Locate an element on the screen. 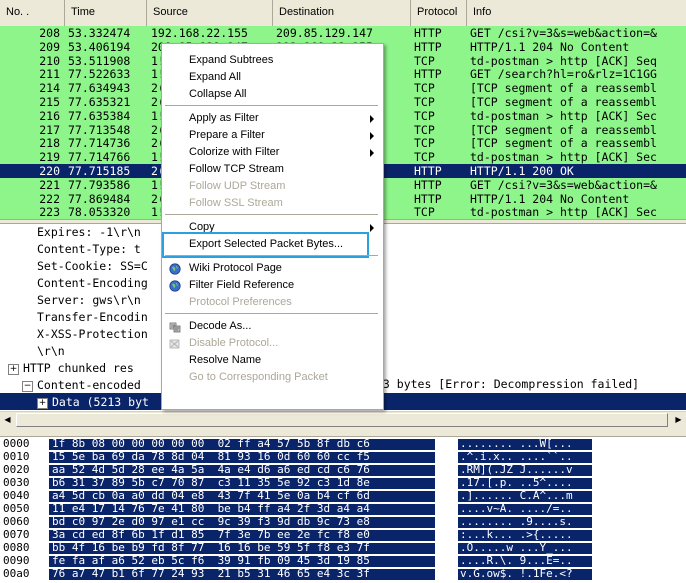 Image resolution: width=686 pixels, height=583 pixels. hex-ascii: v.G.ow$. !.1Fe.<? is located at coordinates (525, 574).